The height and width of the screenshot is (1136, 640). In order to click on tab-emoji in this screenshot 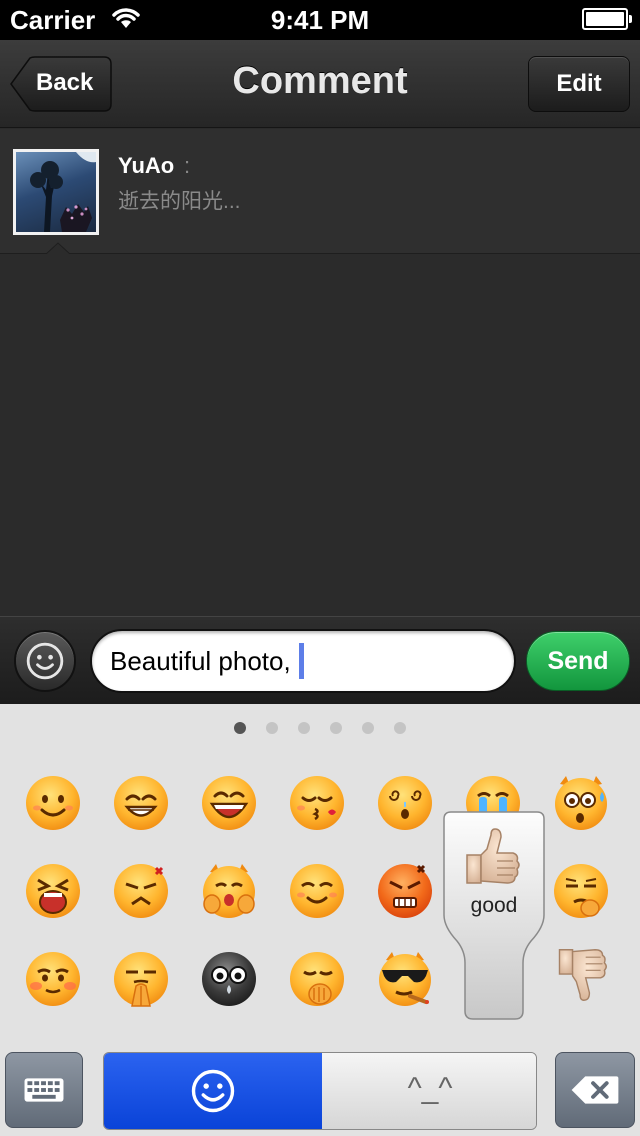, I will do `click(213, 1091)`.